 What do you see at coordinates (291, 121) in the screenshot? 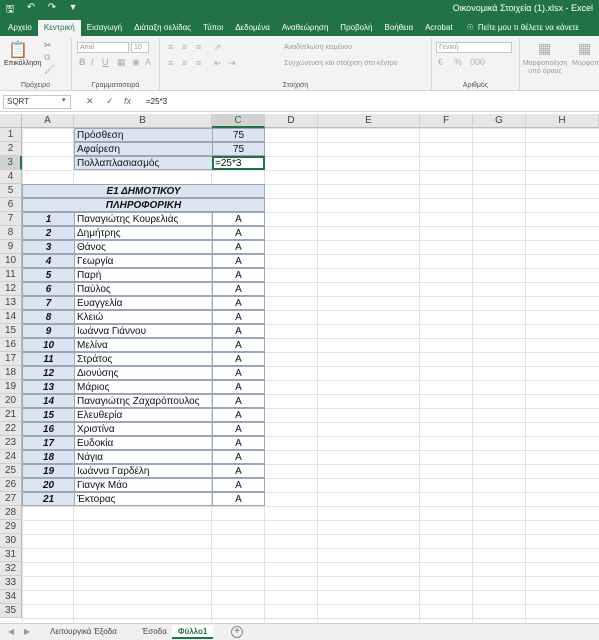
I see `column-header: D` at bounding box center [291, 121].